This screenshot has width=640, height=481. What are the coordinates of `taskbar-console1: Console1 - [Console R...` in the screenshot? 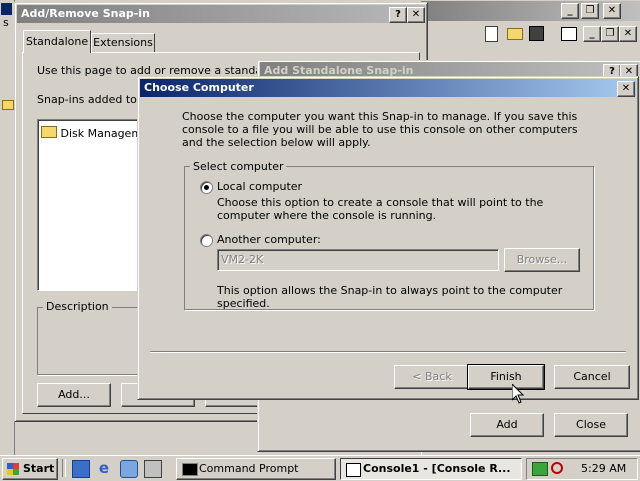 It's located at (431, 469).